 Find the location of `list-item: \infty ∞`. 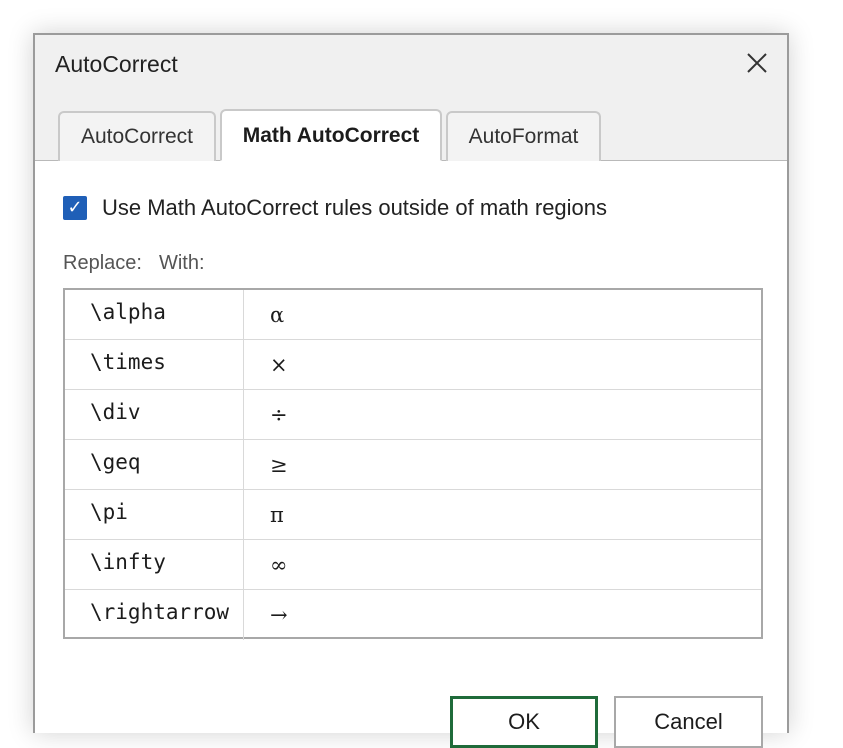

list-item: \infty ∞ is located at coordinates (413, 565).